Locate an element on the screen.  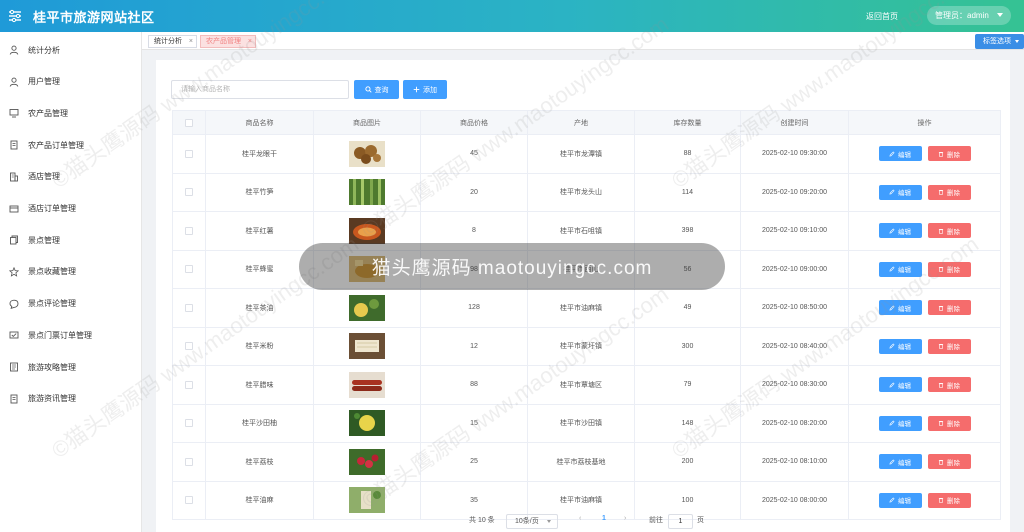
edit-button-label: 编辑 is located at coordinates (904, 155).